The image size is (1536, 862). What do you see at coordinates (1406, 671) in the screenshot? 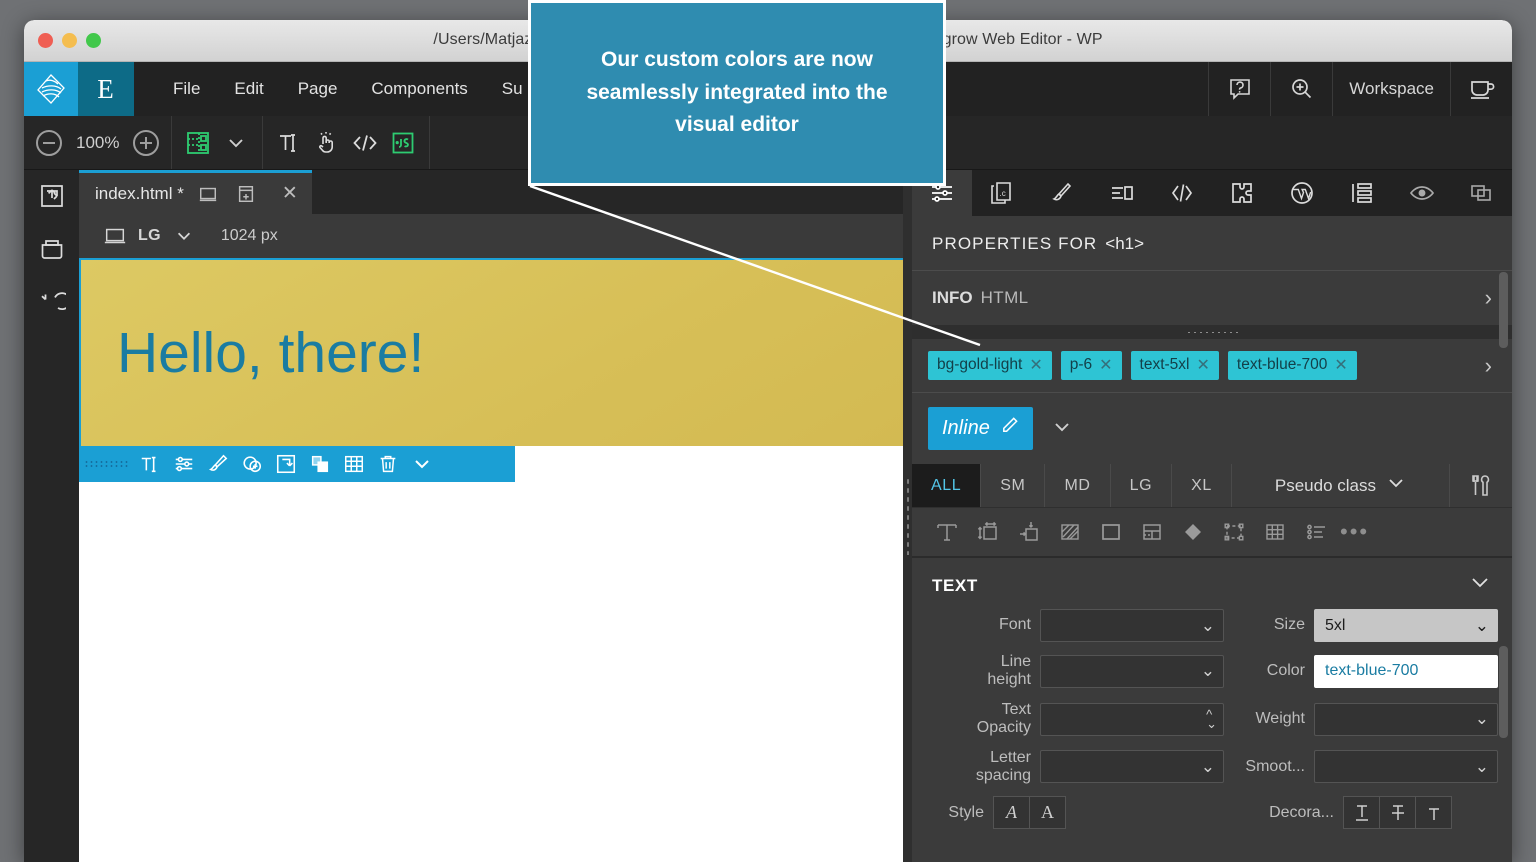
I see `color-input: text-blue-700` at bounding box center [1406, 671].